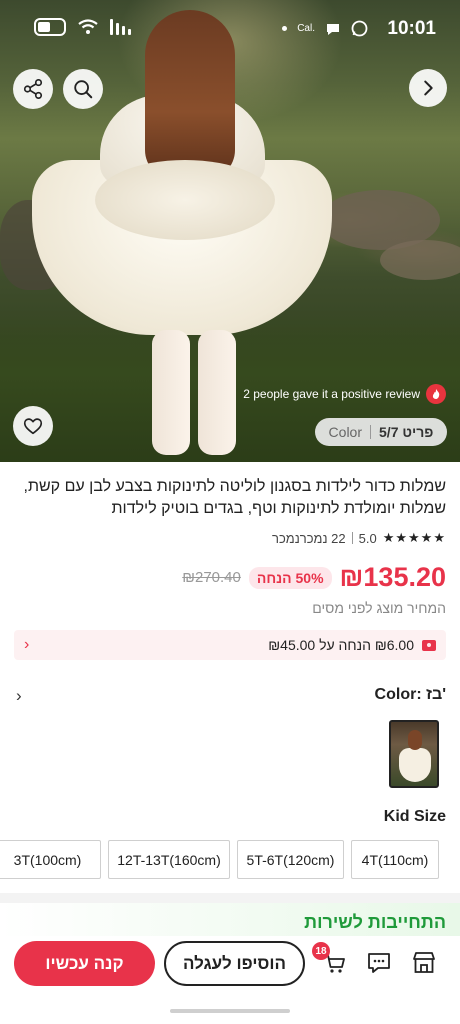 Image resolution: width=460 pixels, height=1024 pixels. I want to click on whatsapp-icon, so click(359, 28).